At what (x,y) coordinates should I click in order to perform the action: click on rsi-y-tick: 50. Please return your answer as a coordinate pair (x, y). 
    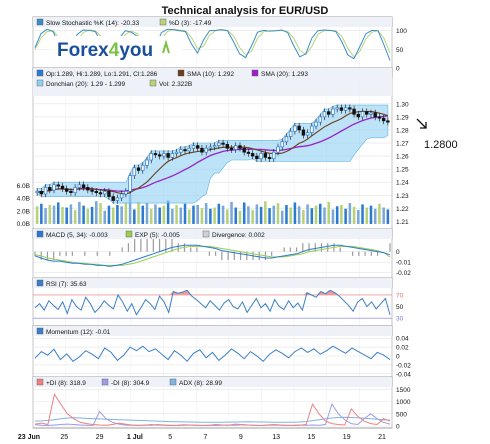
    Looking at the image, I should click on (400, 307).